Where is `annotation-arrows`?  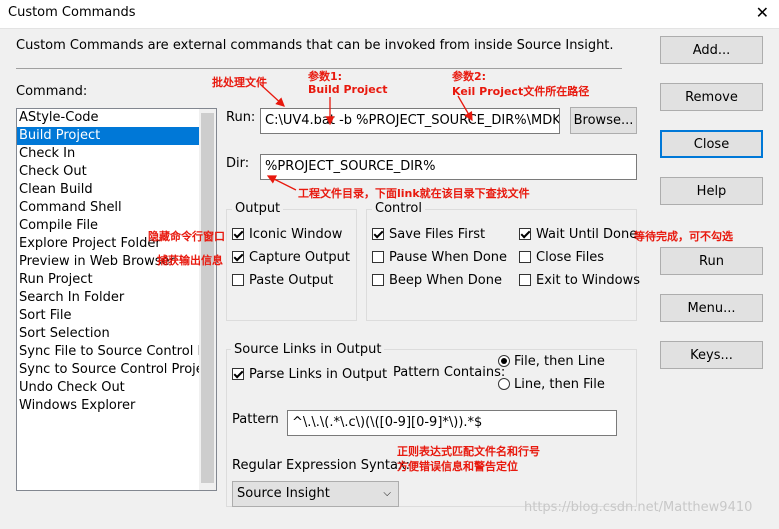
annotation-arrows is located at coordinates (366, 137).